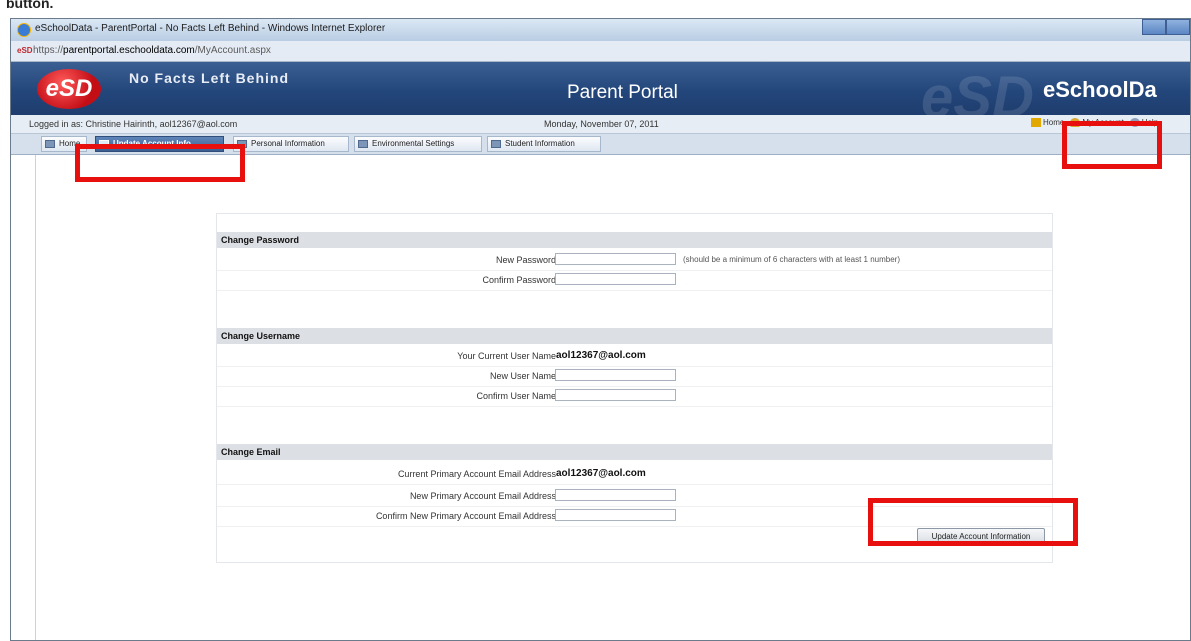 The width and height of the screenshot is (1191, 641). Describe the element at coordinates (615, 395) in the screenshot. I see `confirm-username-input` at that location.